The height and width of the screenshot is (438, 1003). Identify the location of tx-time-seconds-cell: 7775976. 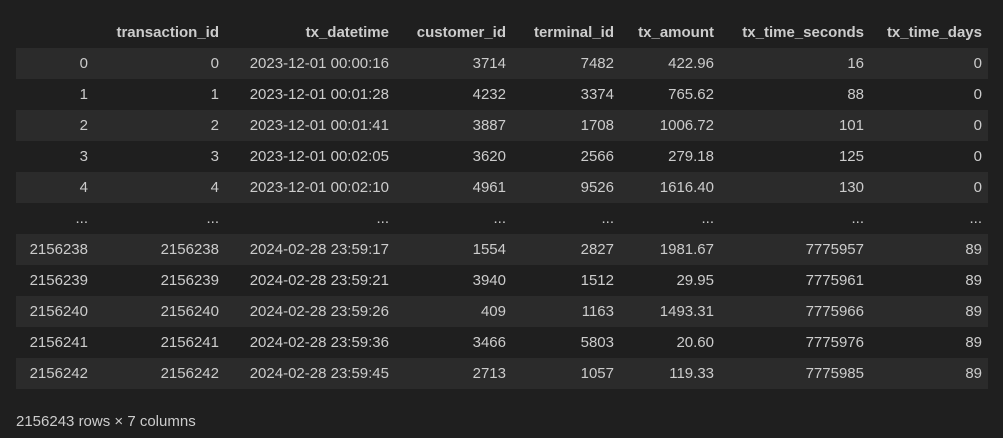
(834, 342).